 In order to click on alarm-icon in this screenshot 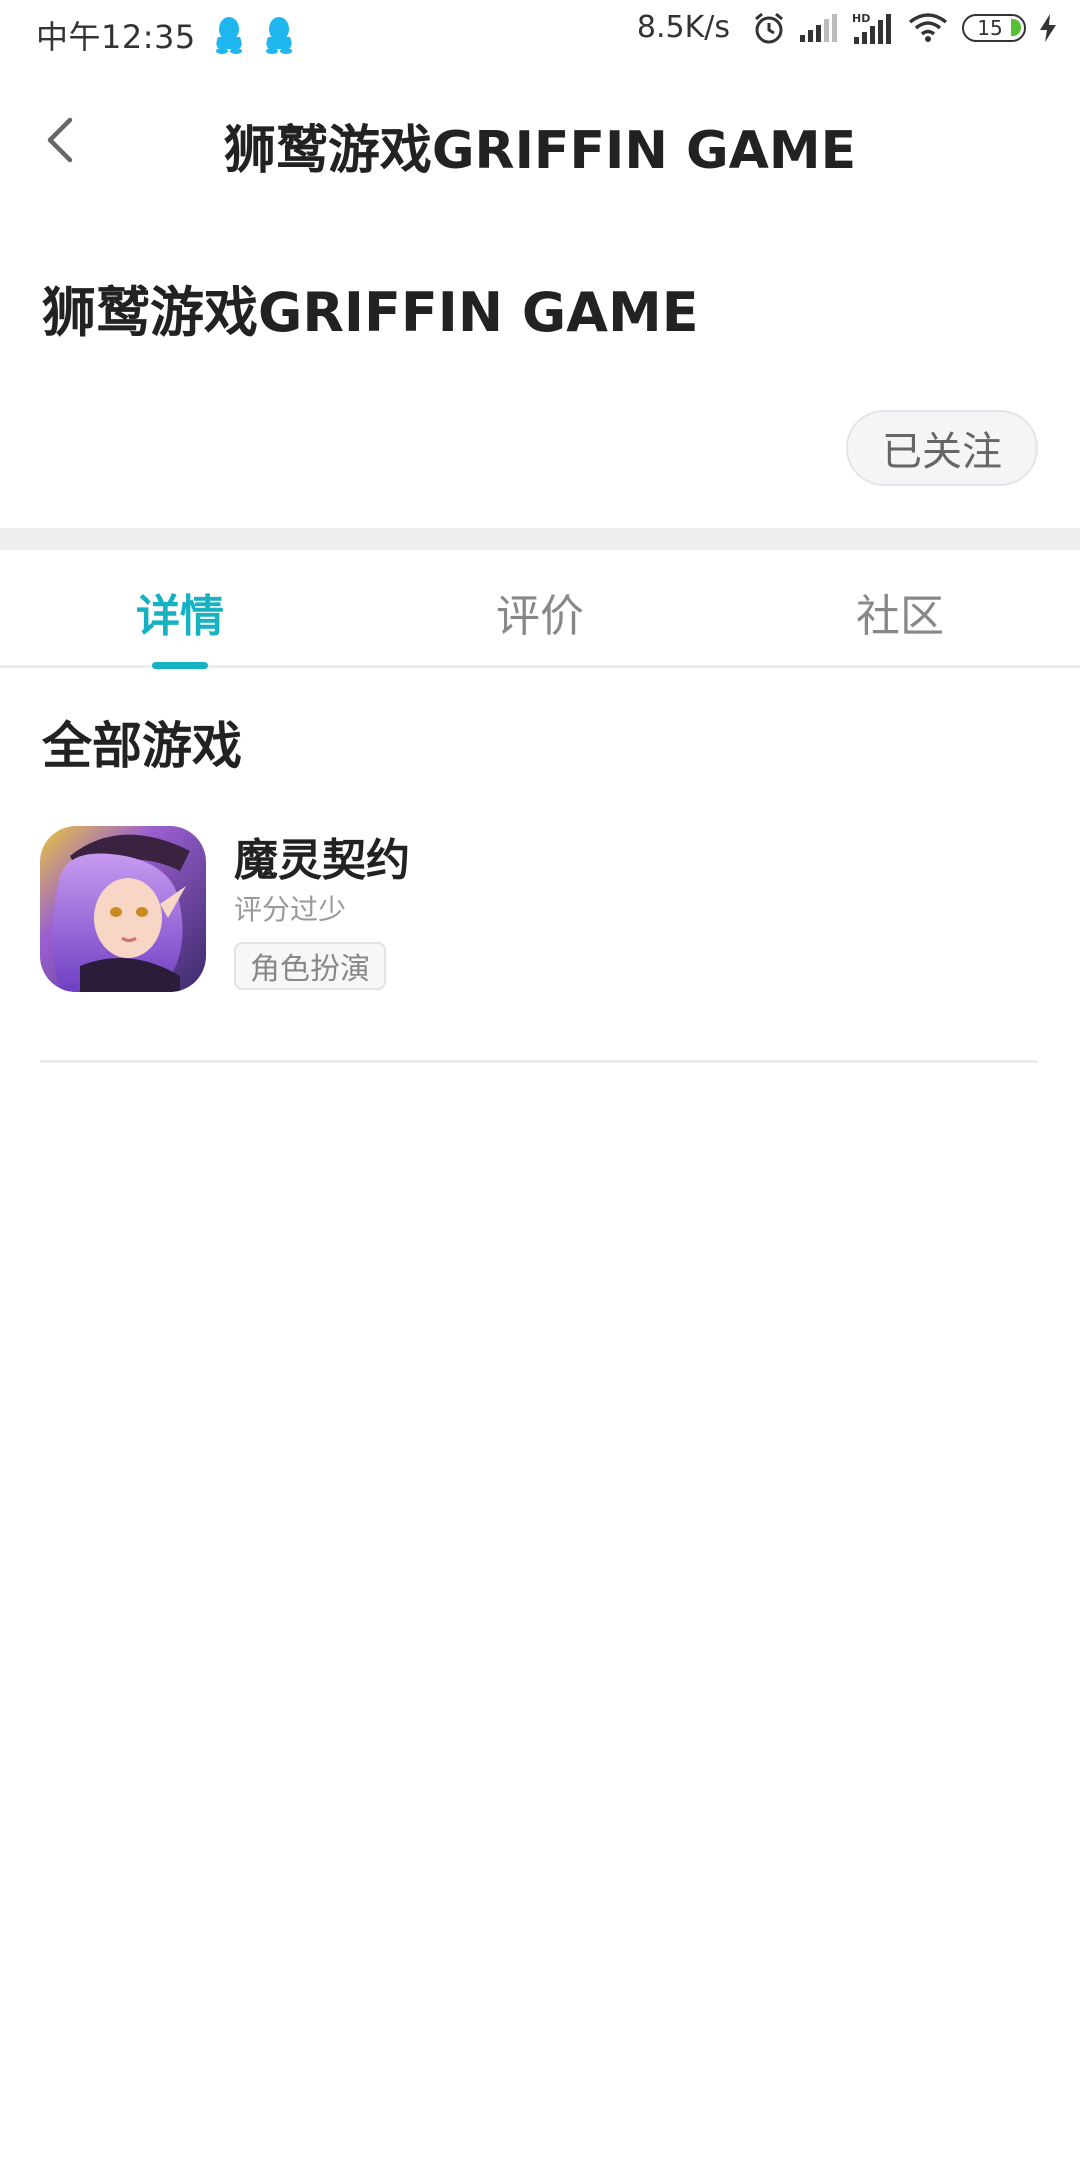, I will do `click(769, 27)`.